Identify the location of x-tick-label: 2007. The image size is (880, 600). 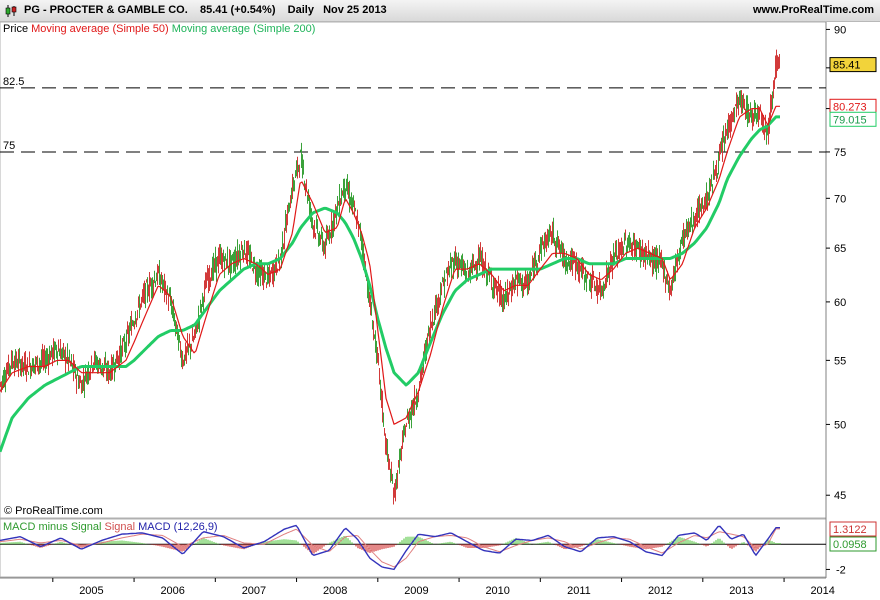
(254, 591).